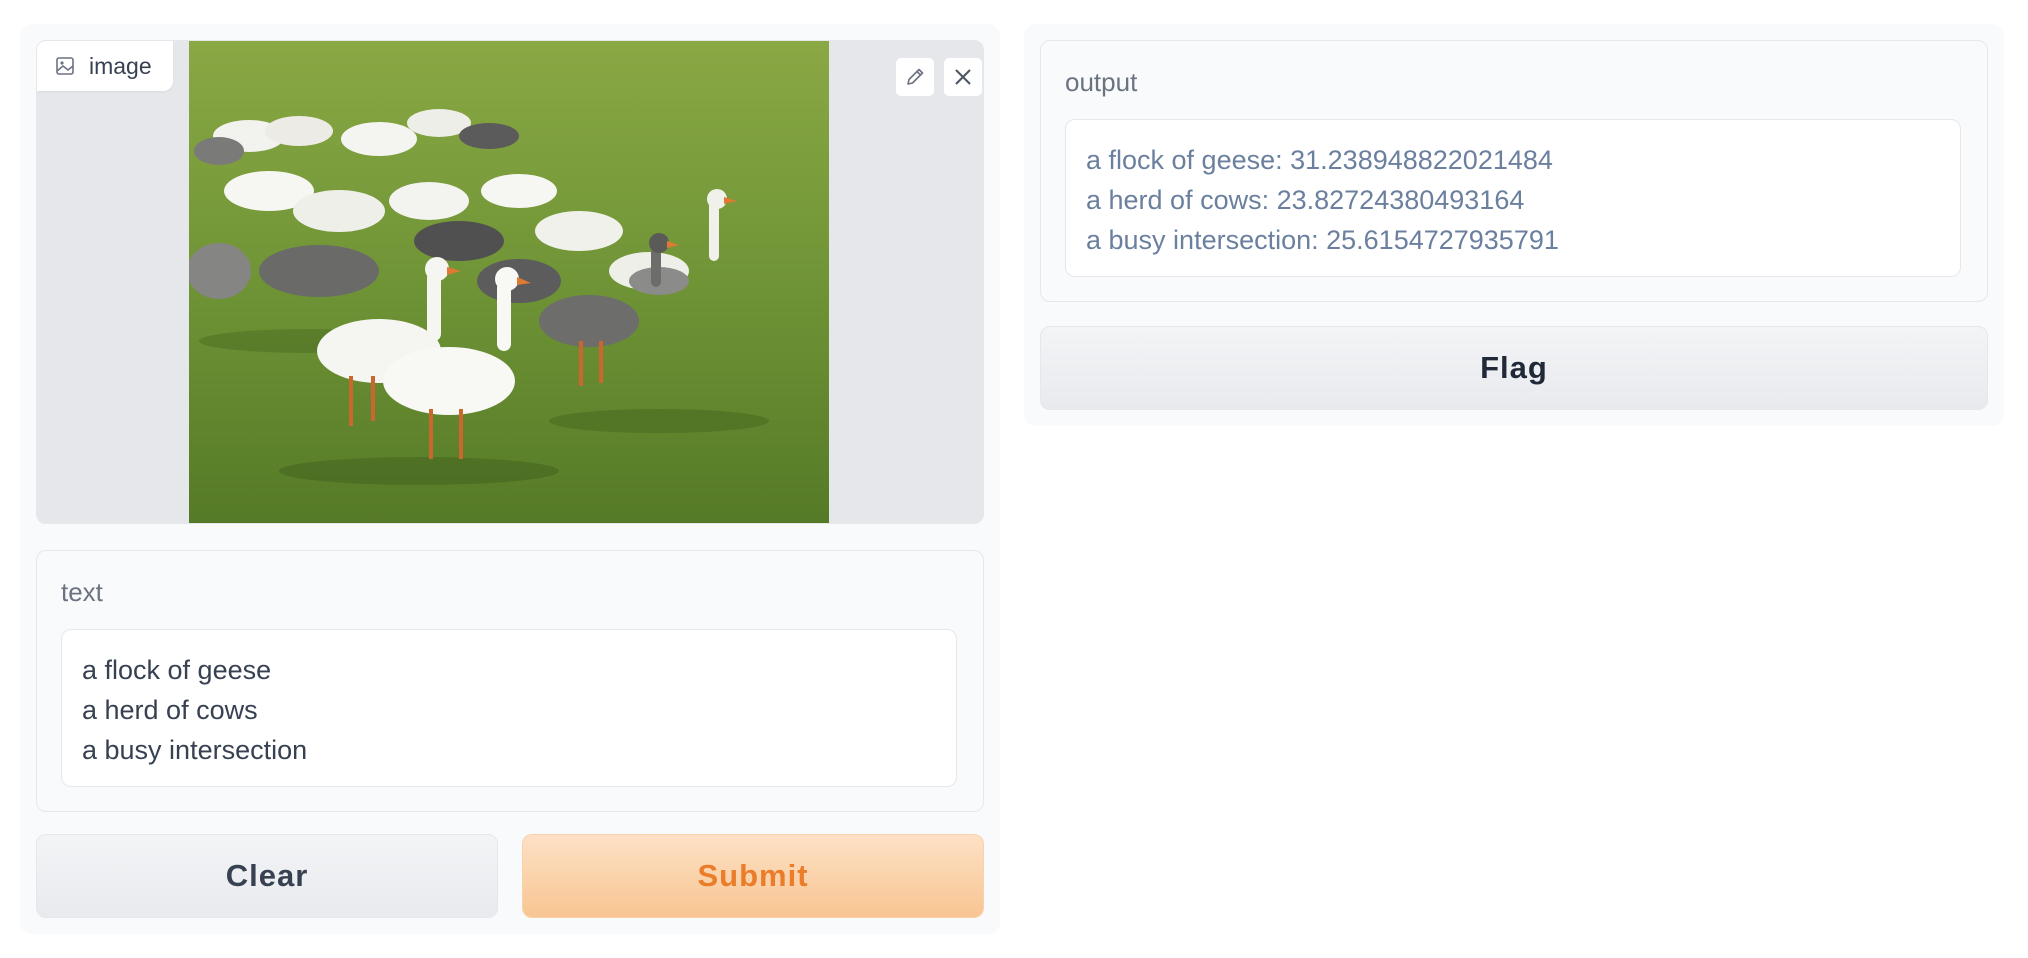  Describe the element at coordinates (753, 876) in the screenshot. I see `submit-button: Submit` at that location.